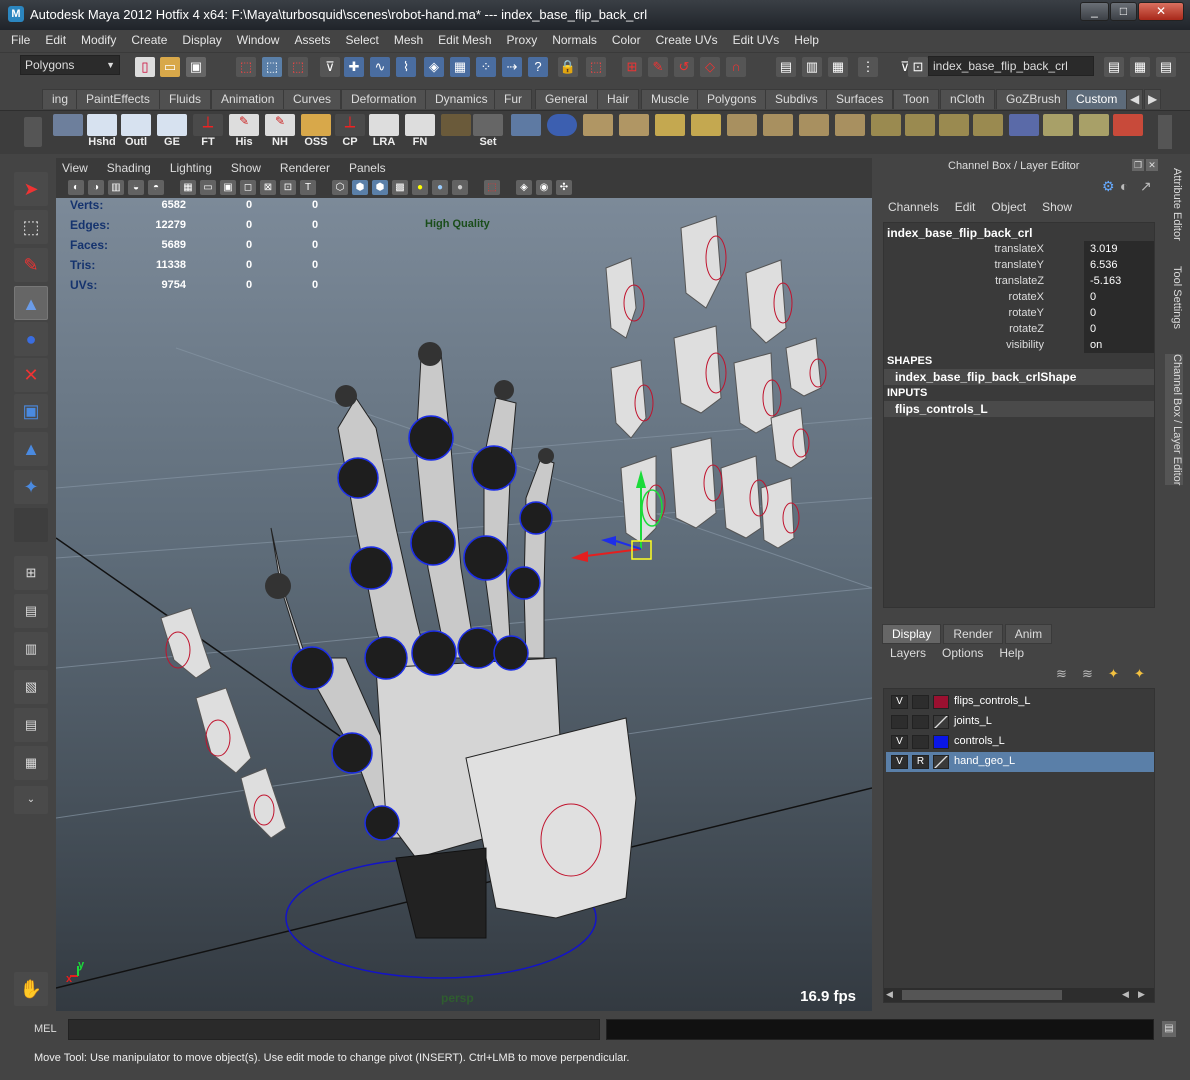  What do you see at coordinates (1087, 674) in the screenshot?
I see `move-layer-down-icon: ≋` at bounding box center [1087, 674].